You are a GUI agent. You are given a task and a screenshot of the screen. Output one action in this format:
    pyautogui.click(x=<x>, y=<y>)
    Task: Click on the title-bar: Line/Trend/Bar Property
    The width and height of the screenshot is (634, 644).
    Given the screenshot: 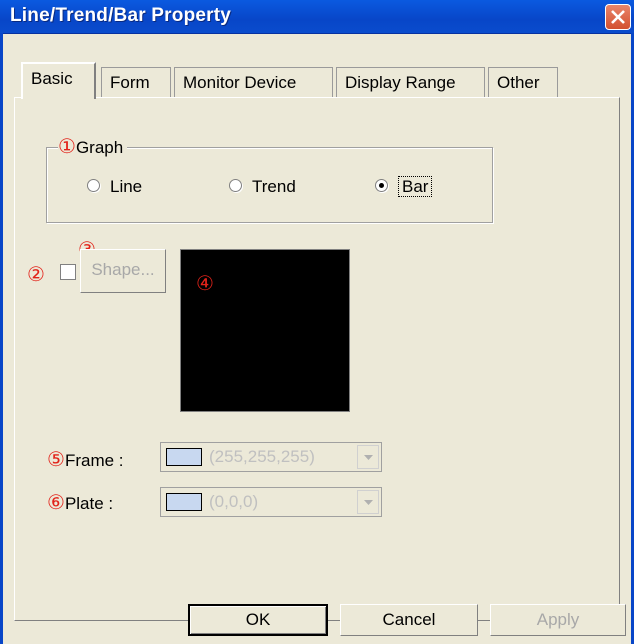 What is the action you would take?
    pyautogui.click(x=317, y=17)
    